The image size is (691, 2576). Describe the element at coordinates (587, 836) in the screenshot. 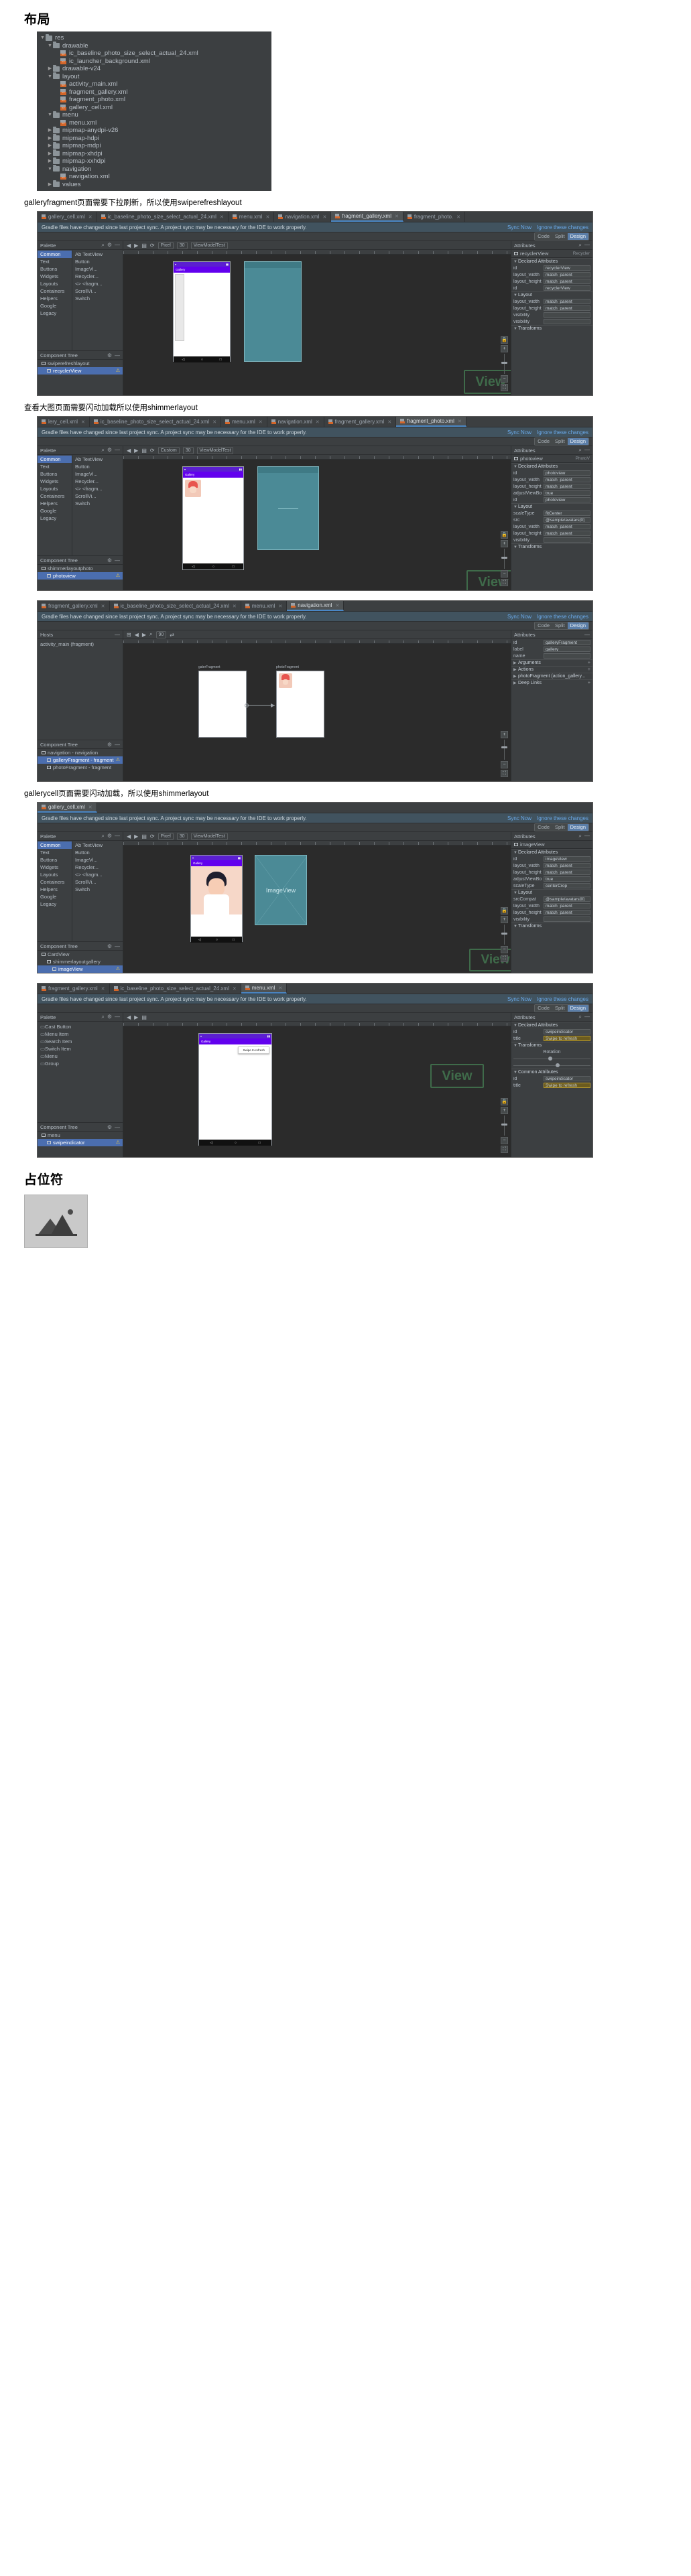

I see `minimize-icon-attr-4: —` at that location.